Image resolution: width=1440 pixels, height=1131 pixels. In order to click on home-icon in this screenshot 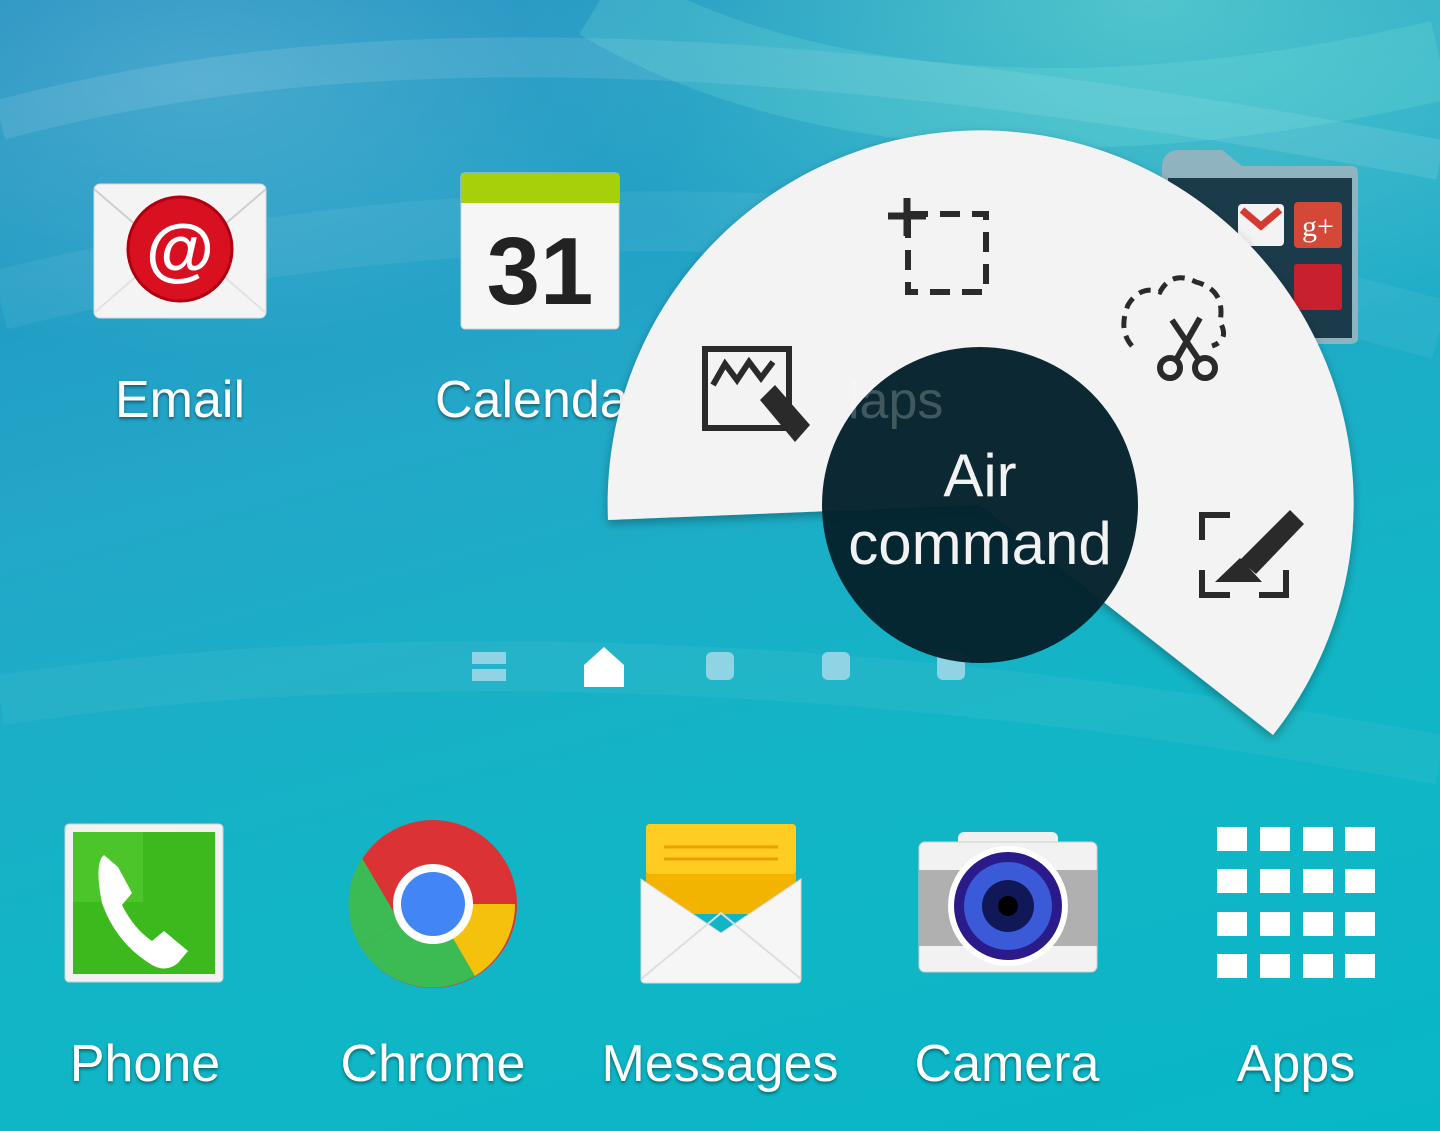, I will do `click(604, 667)`.